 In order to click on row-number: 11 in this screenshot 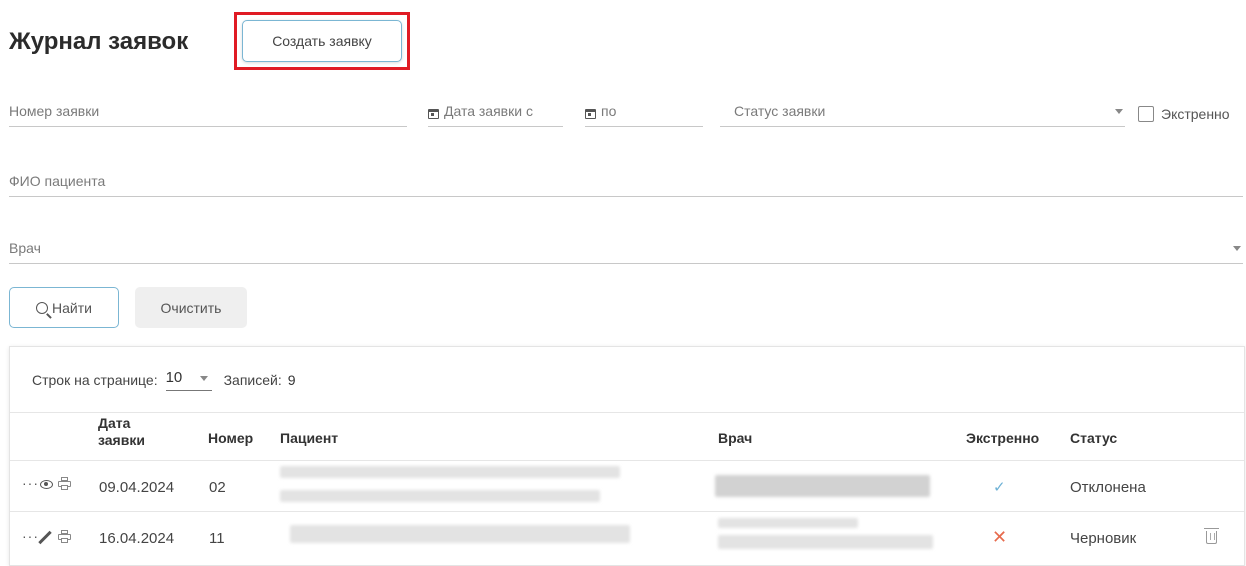, I will do `click(217, 538)`.